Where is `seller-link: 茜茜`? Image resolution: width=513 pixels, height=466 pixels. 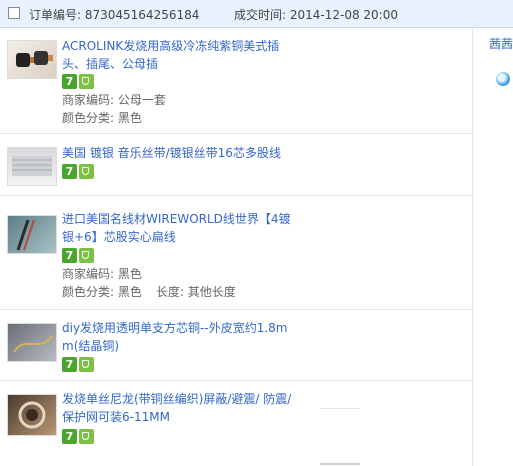
seller-link: 茜茜 is located at coordinates (501, 43).